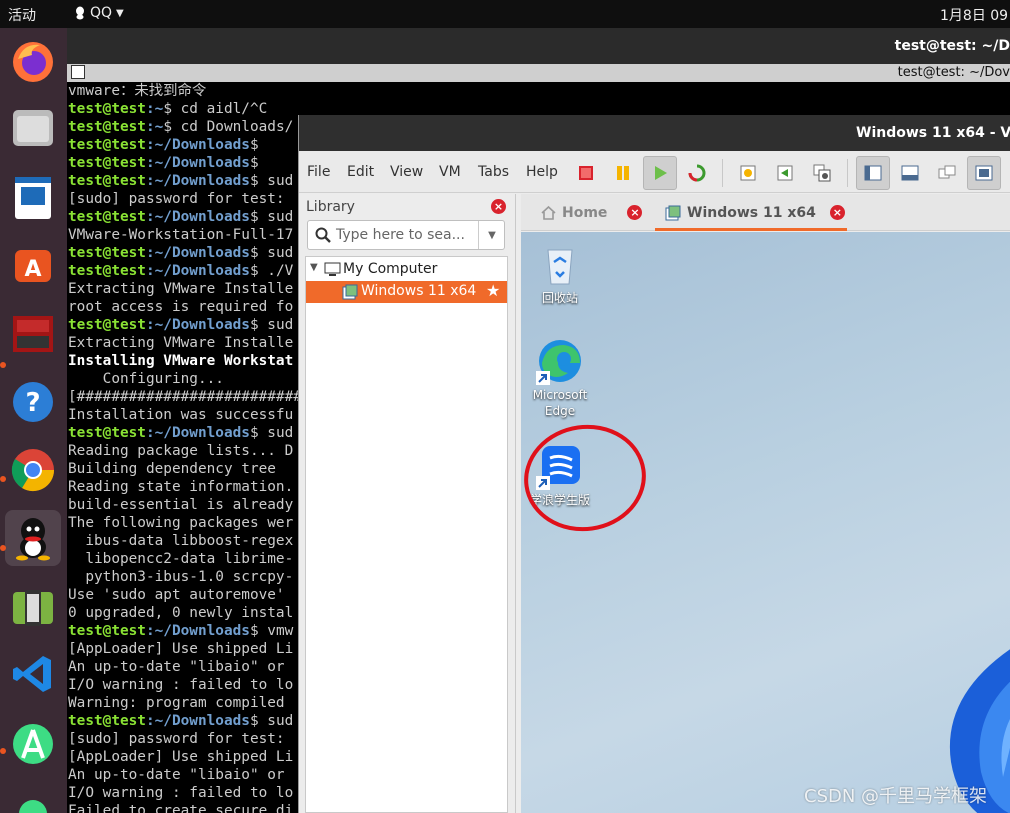 The height and width of the screenshot is (813, 1010). What do you see at coordinates (974, 15) in the screenshot?
I see `clock: 1月8日 09` at bounding box center [974, 15].